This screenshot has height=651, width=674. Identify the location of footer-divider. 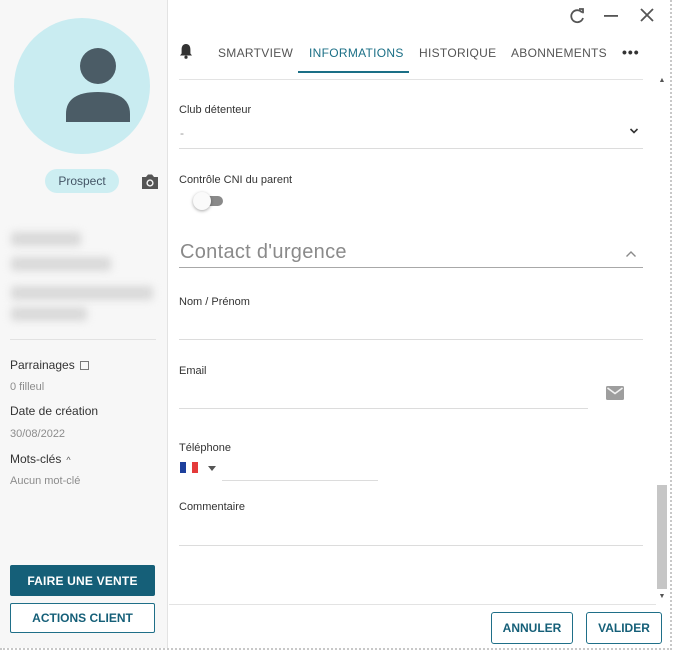
(412, 604).